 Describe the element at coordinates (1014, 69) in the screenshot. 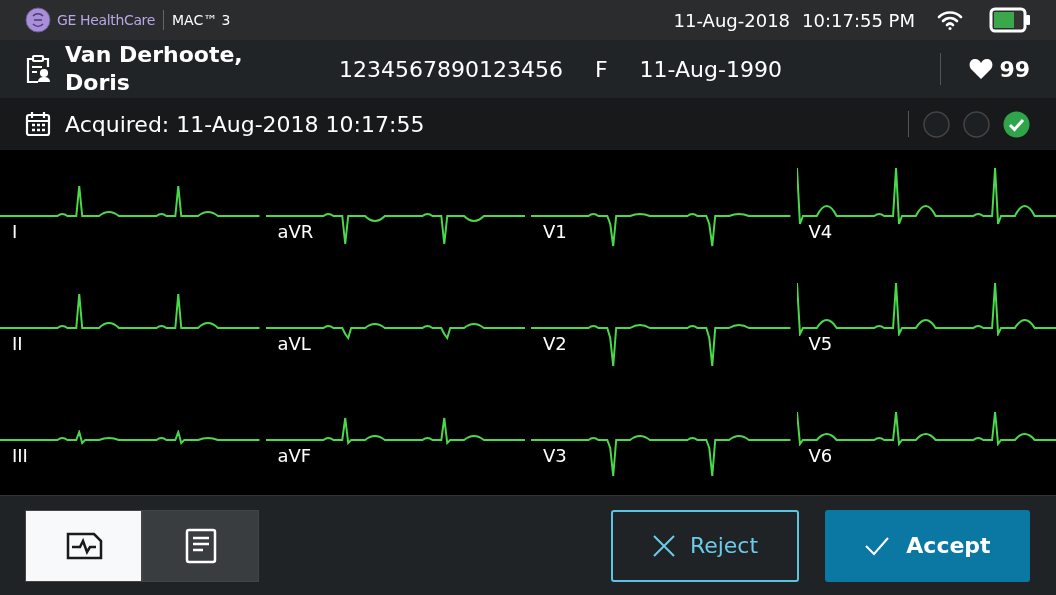

I see `heart-rate: 99` at that location.